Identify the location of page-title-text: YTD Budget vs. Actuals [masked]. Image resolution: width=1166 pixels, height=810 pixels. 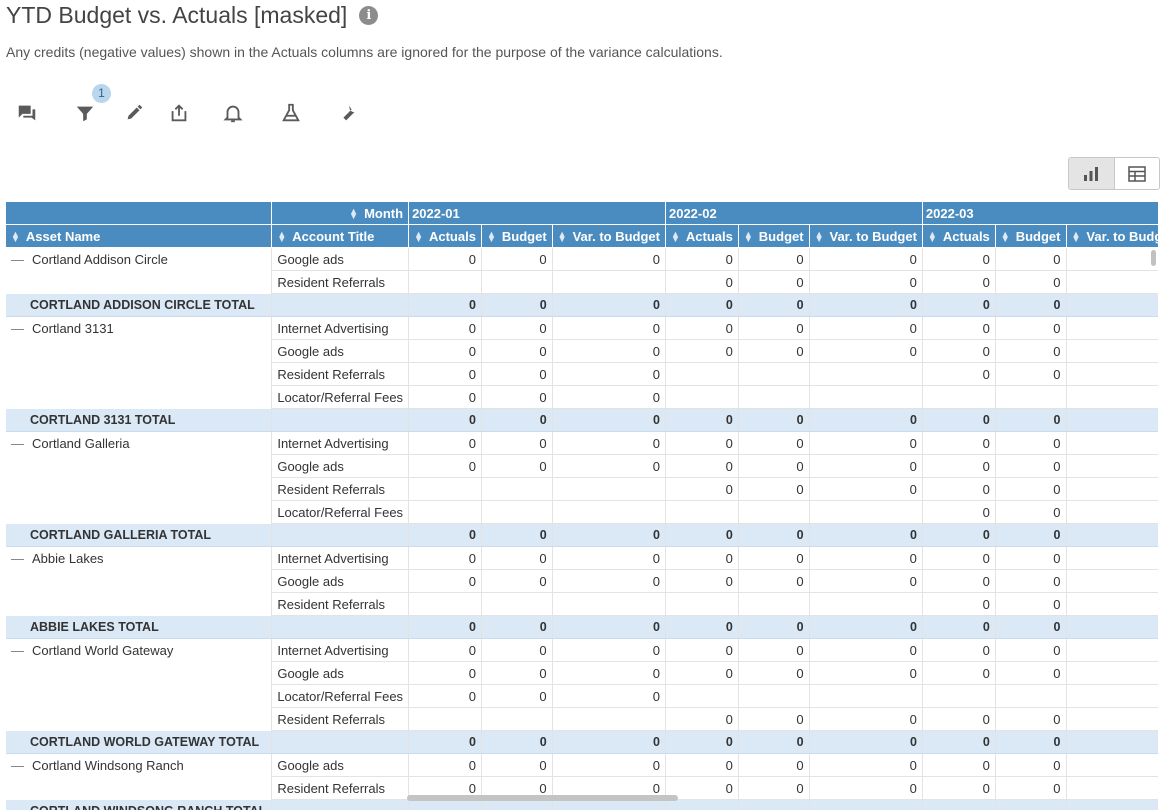
(177, 15).